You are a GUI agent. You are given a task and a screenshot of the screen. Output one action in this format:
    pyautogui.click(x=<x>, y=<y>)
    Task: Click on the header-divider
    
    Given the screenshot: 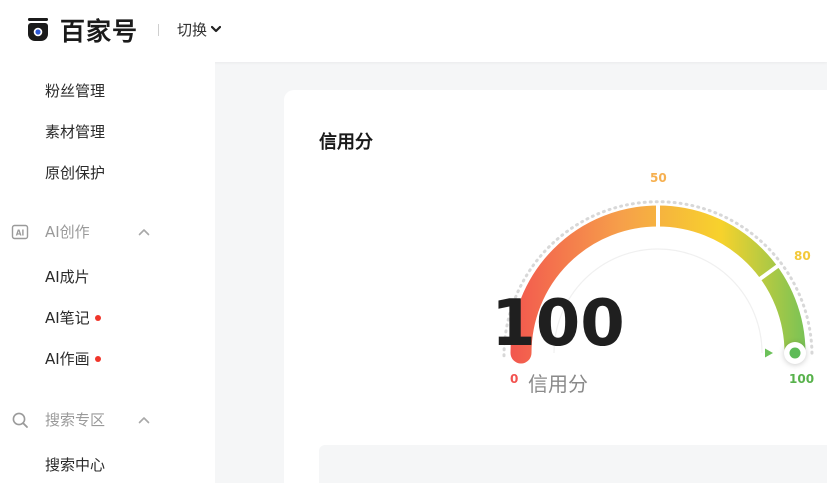 What is the action you would take?
    pyautogui.click(x=158, y=30)
    